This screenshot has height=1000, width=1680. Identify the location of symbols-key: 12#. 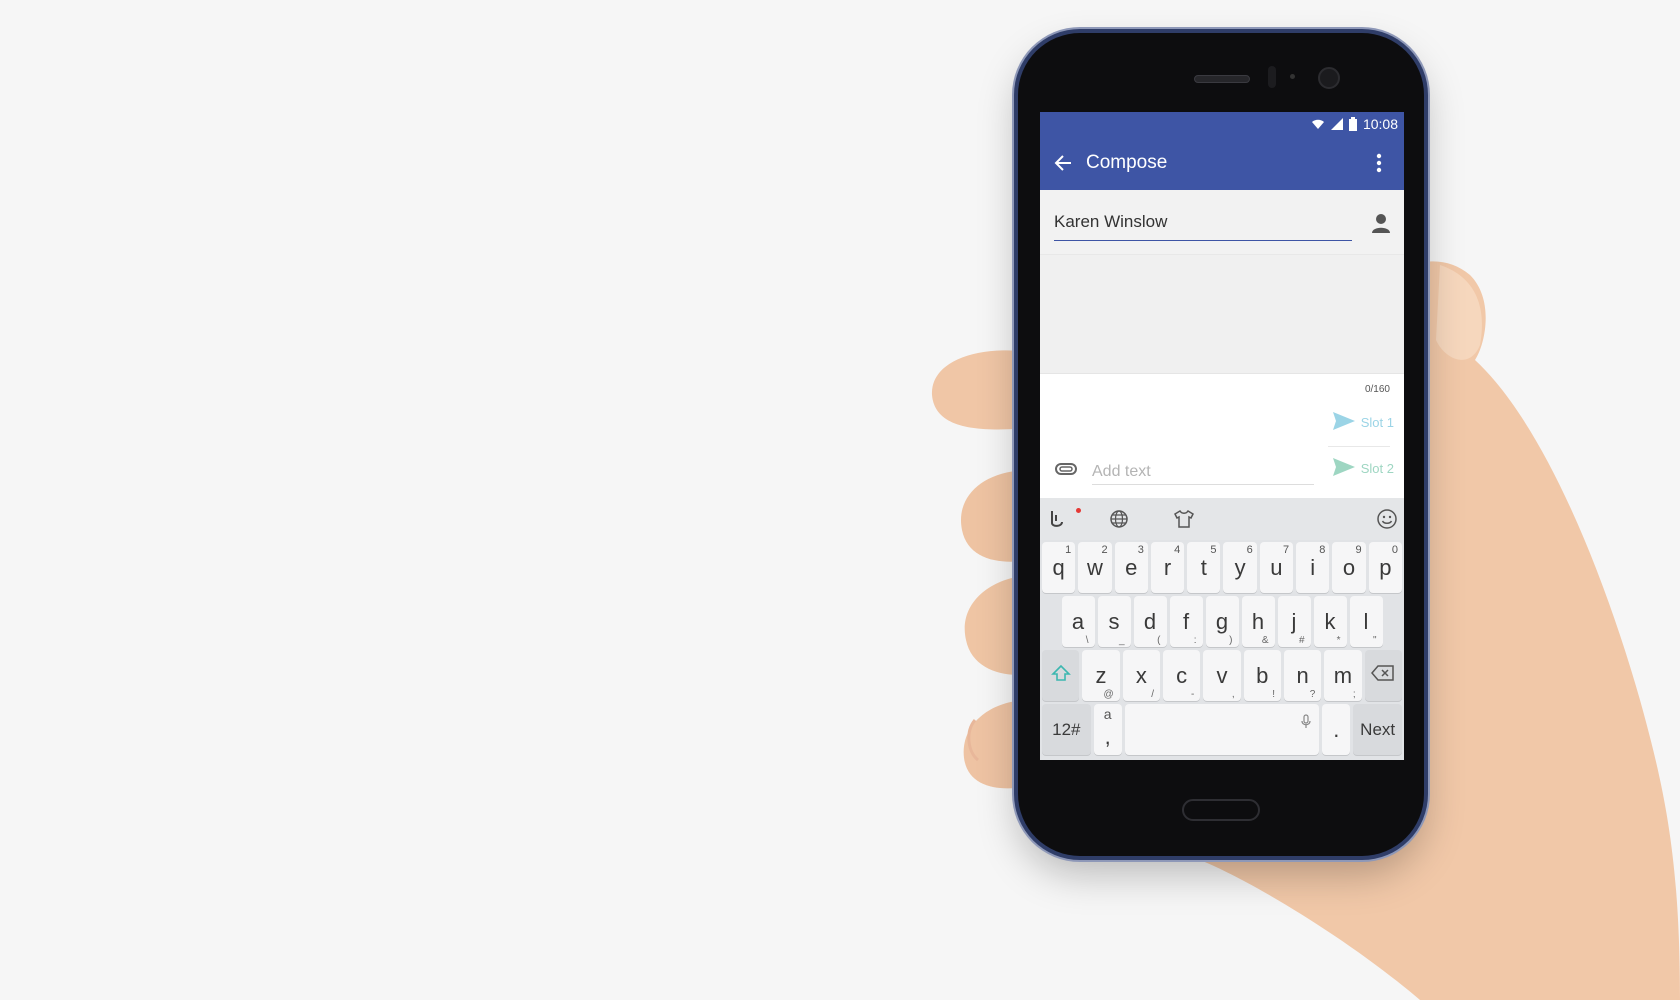
(1066, 729).